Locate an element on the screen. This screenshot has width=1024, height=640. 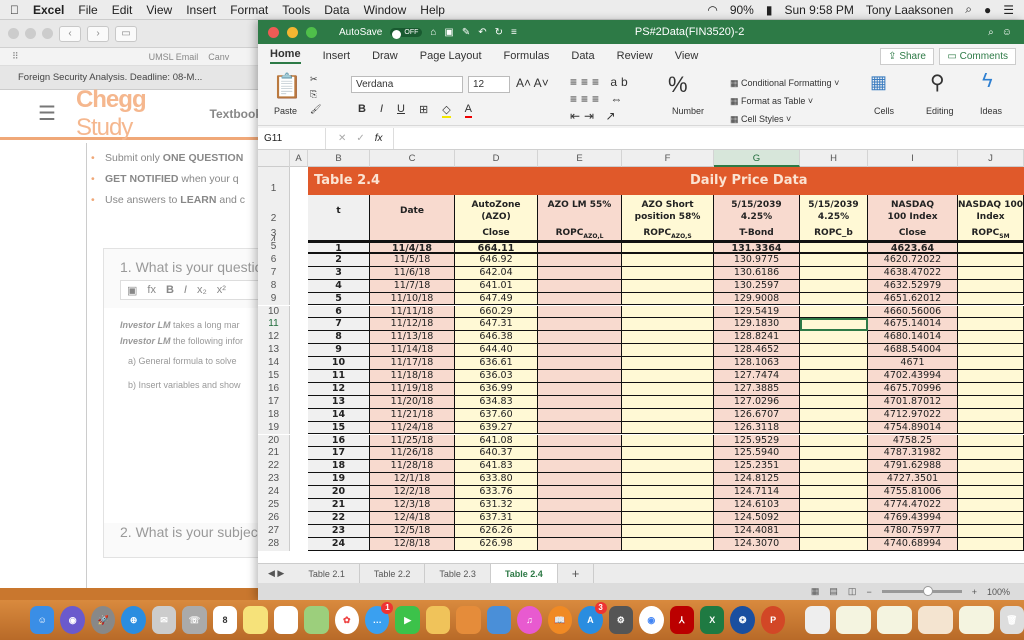
table-cell: 11/28/18 is located at coordinates (412, 467).